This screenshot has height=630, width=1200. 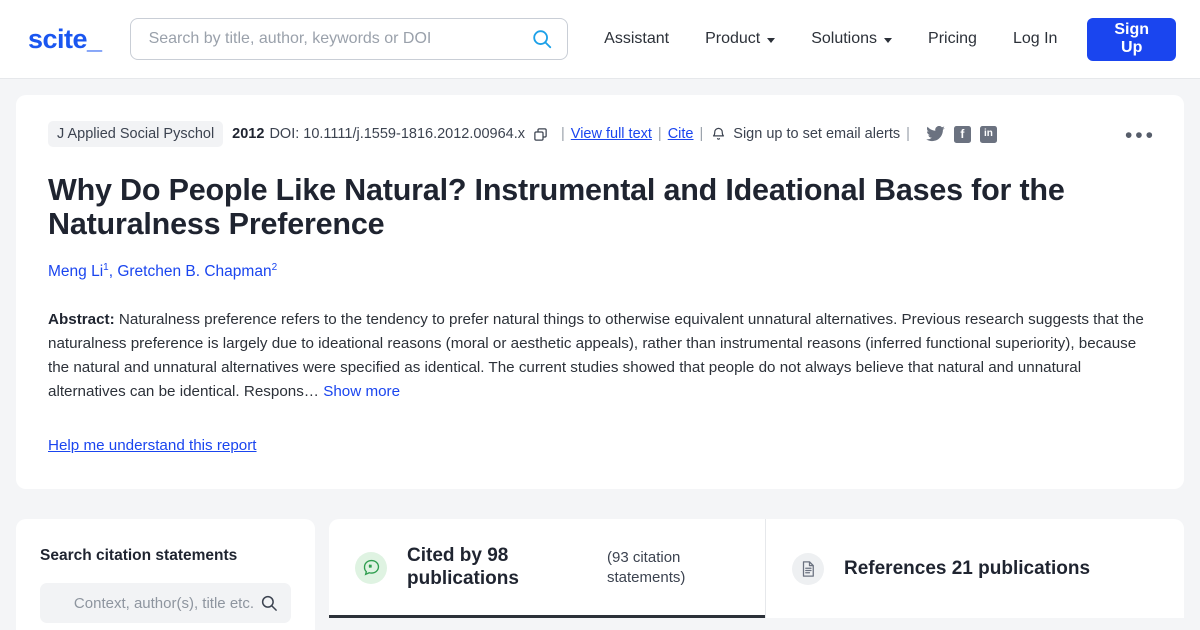 What do you see at coordinates (274, 267) in the screenshot?
I see `author-affiliation: 2` at bounding box center [274, 267].